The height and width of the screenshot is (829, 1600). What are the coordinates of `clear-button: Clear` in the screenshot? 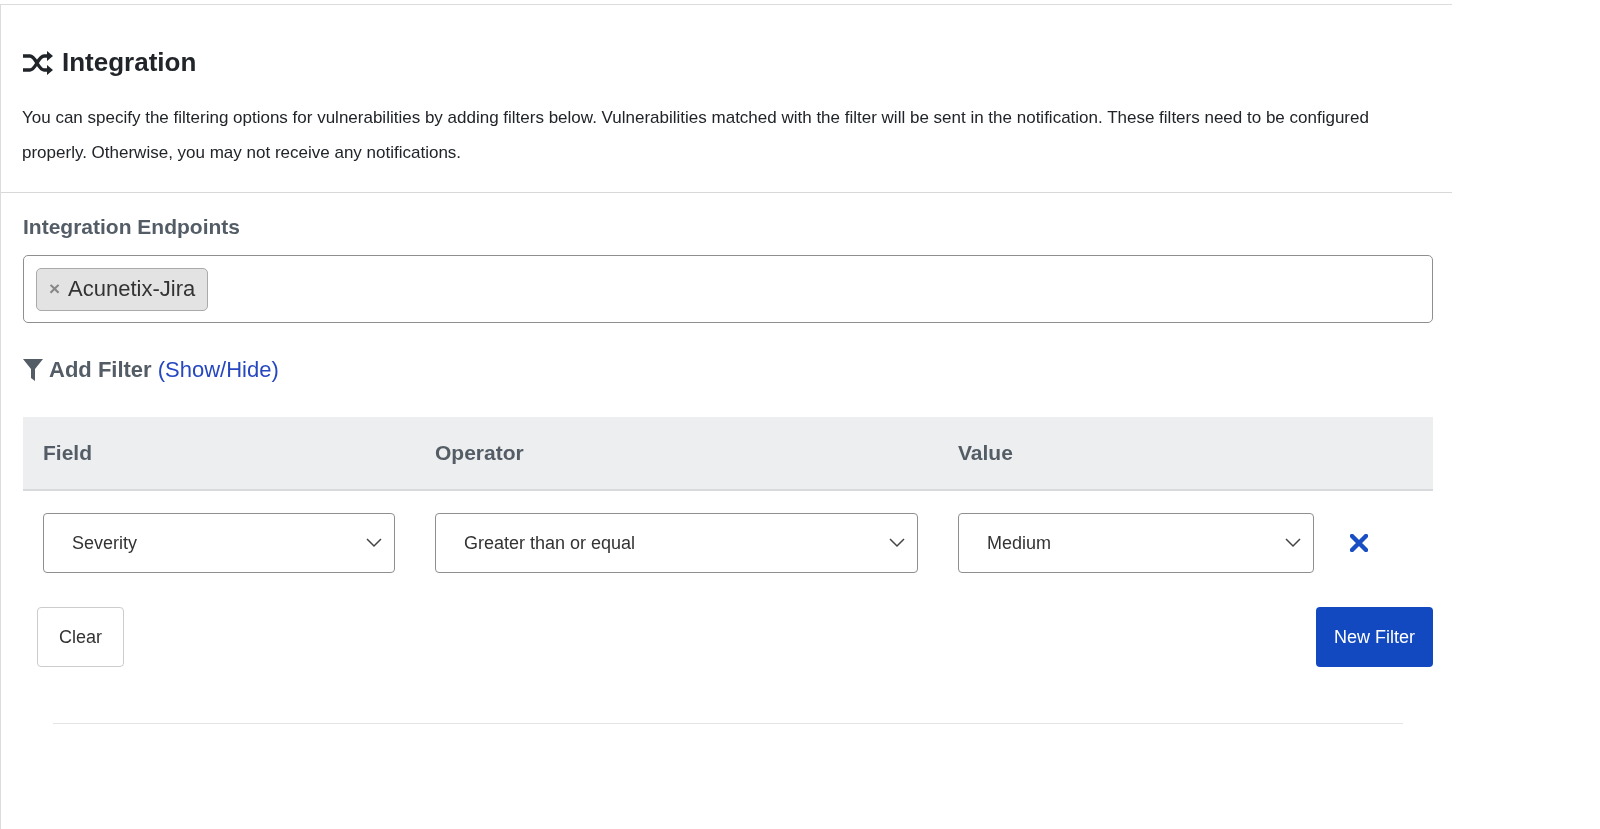 It's located at (80, 637).